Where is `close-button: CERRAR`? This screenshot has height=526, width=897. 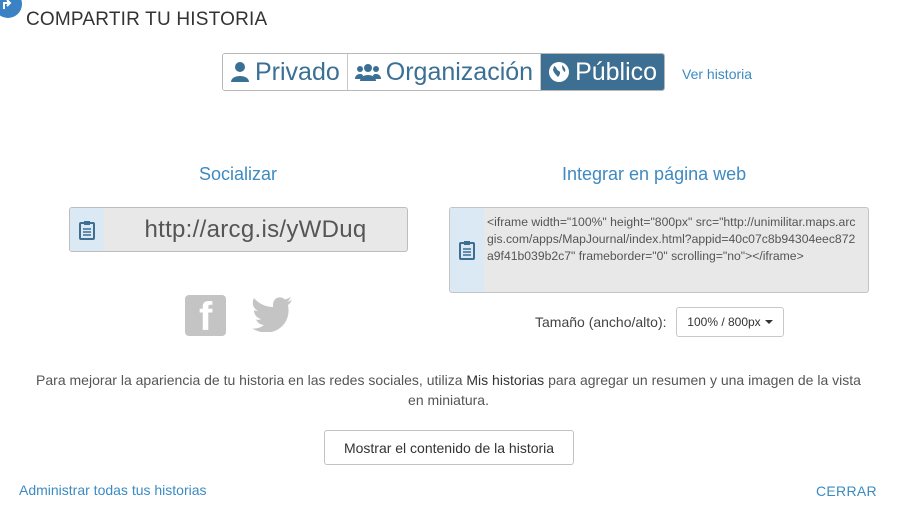
close-button: CERRAR is located at coordinates (846, 491).